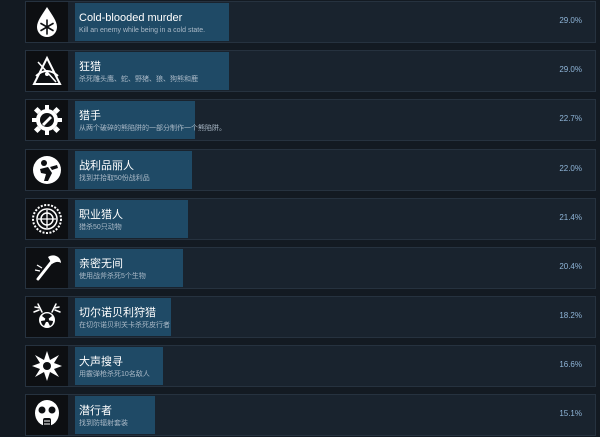  What do you see at coordinates (310, 415) in the screenshot?
I see `achievement-row: 潜行者 找到防辐射套装 15.1%` at bounding box center [310, 415].